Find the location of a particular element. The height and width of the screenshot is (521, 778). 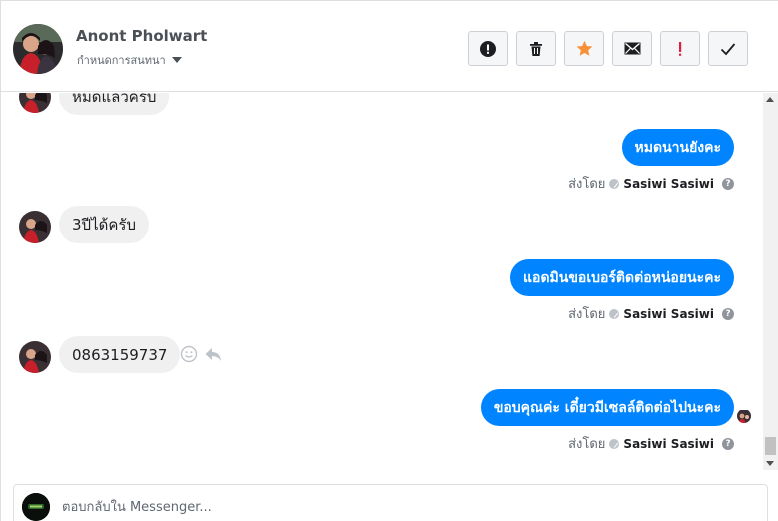

reply-icon is located at coordinates (213, 354).